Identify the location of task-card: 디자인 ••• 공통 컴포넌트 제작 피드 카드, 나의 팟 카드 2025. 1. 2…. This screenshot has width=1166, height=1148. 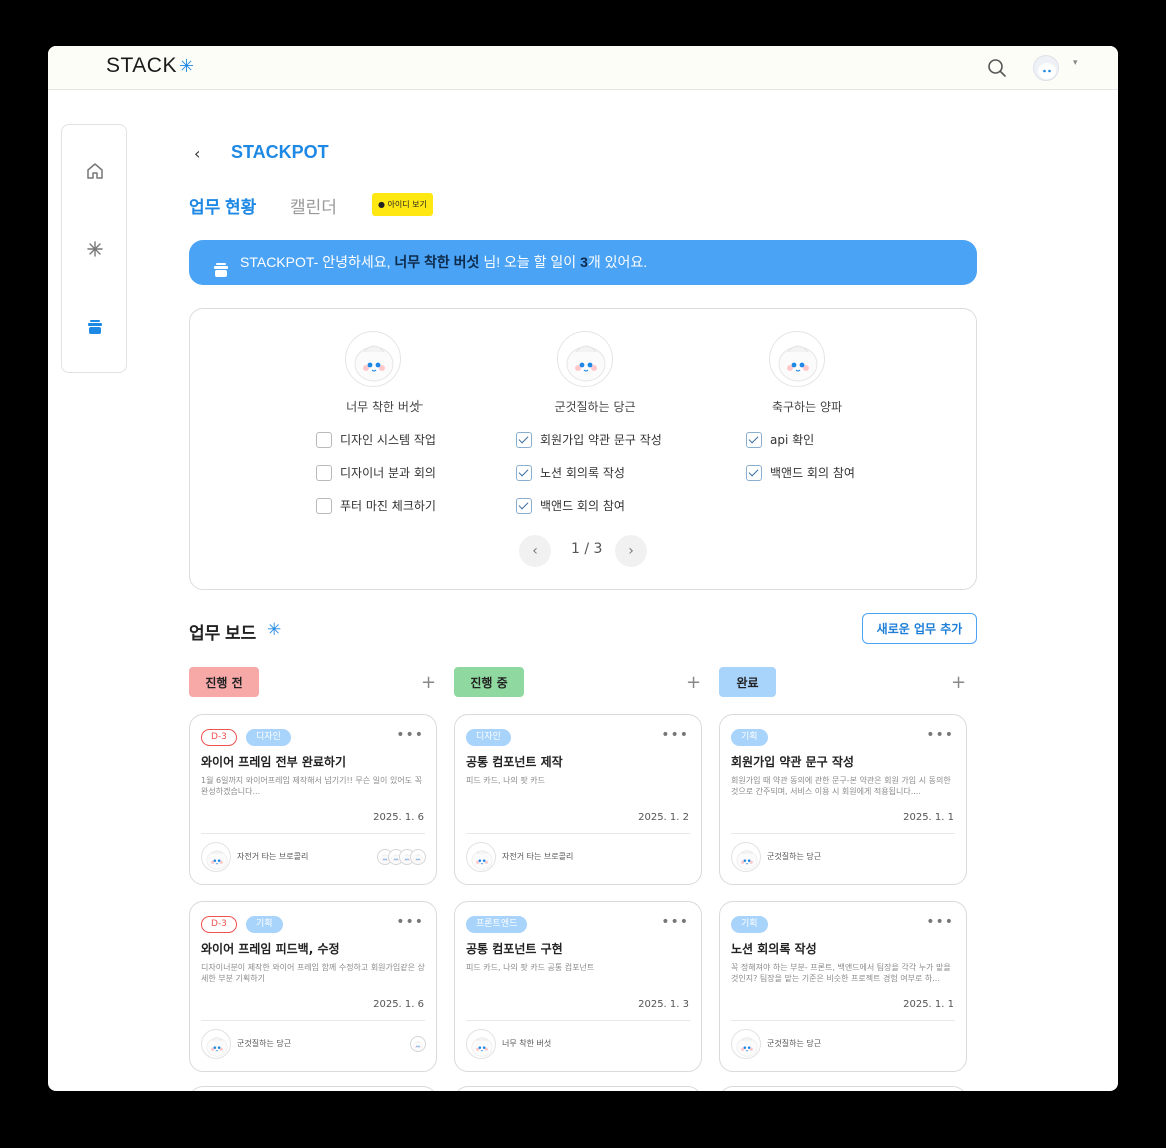
(578, 799).